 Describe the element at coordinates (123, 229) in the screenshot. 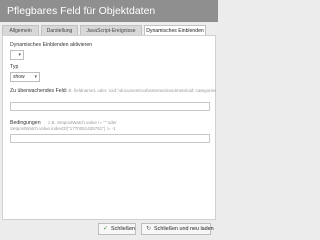

I see `close-button-label: Schließen` at that location.